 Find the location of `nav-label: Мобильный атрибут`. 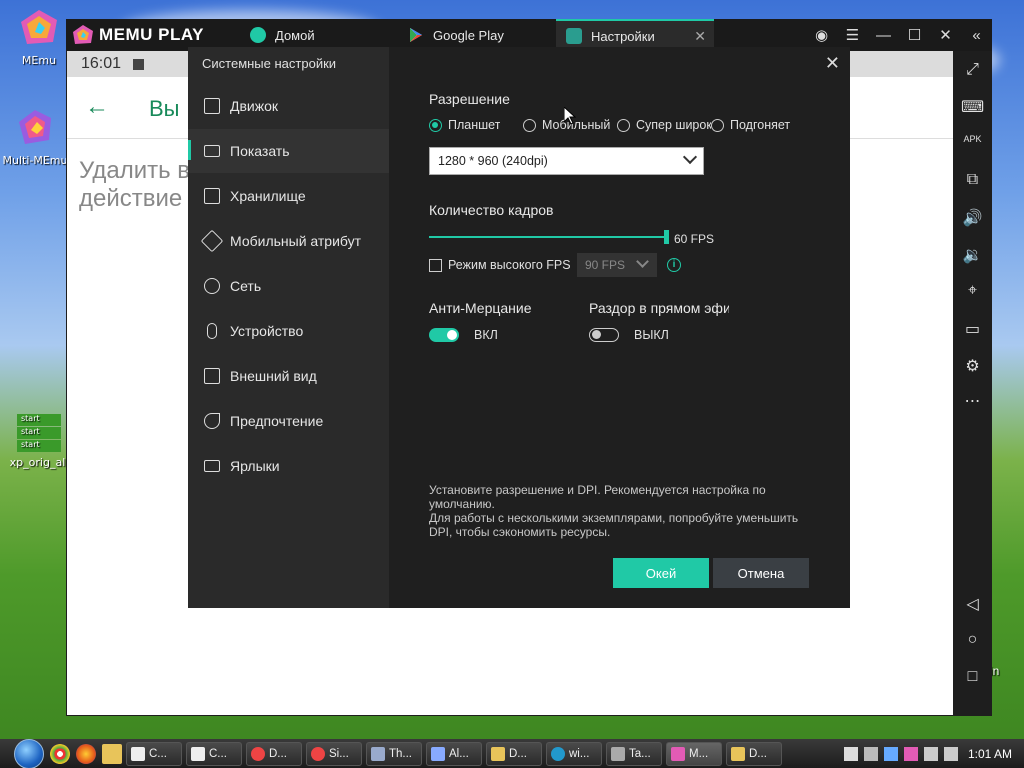

nav-label: Мобильный атрибут is located at coordinates (296, 241).